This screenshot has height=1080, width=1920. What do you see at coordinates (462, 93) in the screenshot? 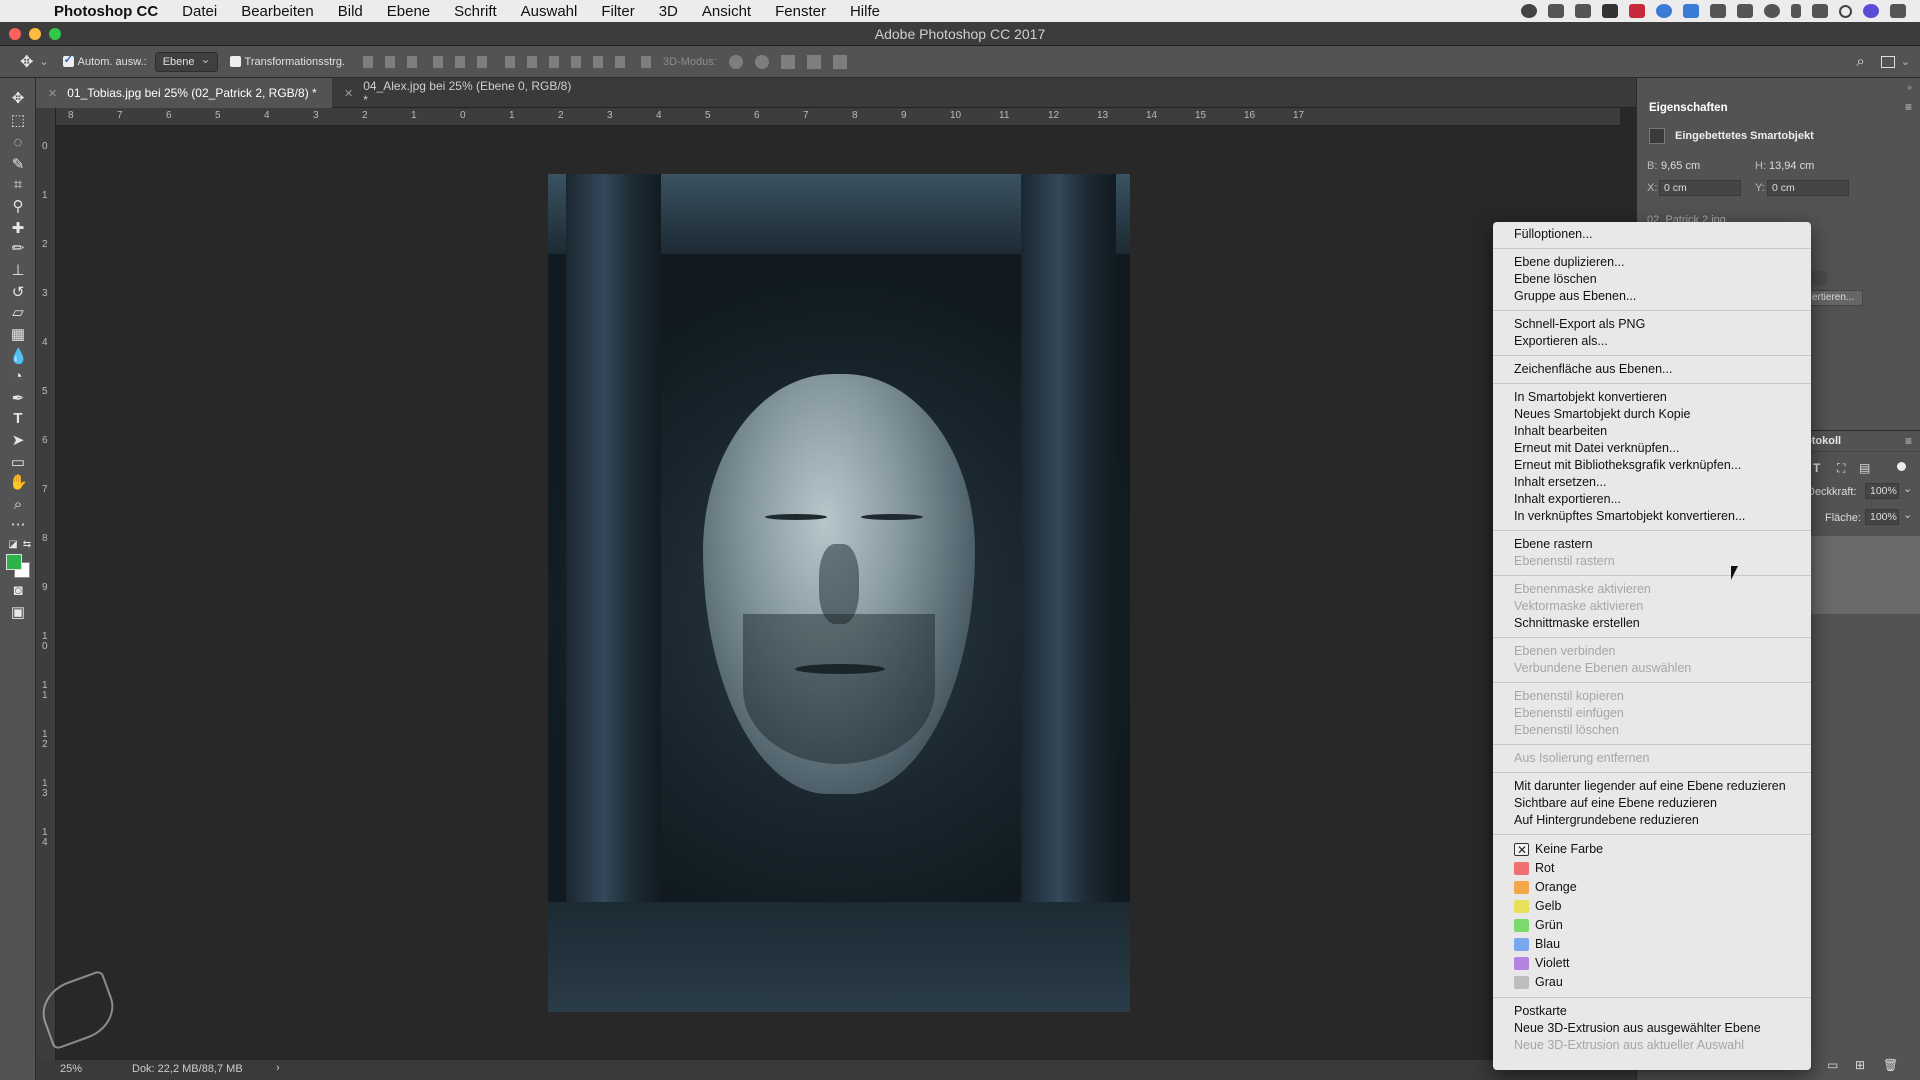
I see `tab-alex: ✕ 04_Alex.jpg bei 25% (Ebene 0, RGB/8) *` at bounding box center [462, 93].